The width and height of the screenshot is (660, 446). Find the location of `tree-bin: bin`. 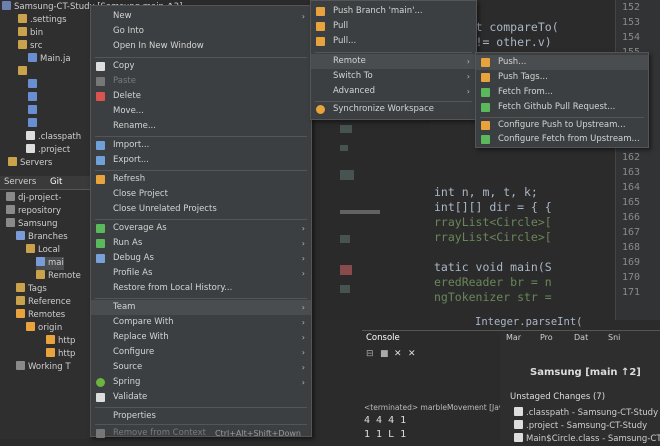

tree-bin: bin is located at coordinates (30, 33).